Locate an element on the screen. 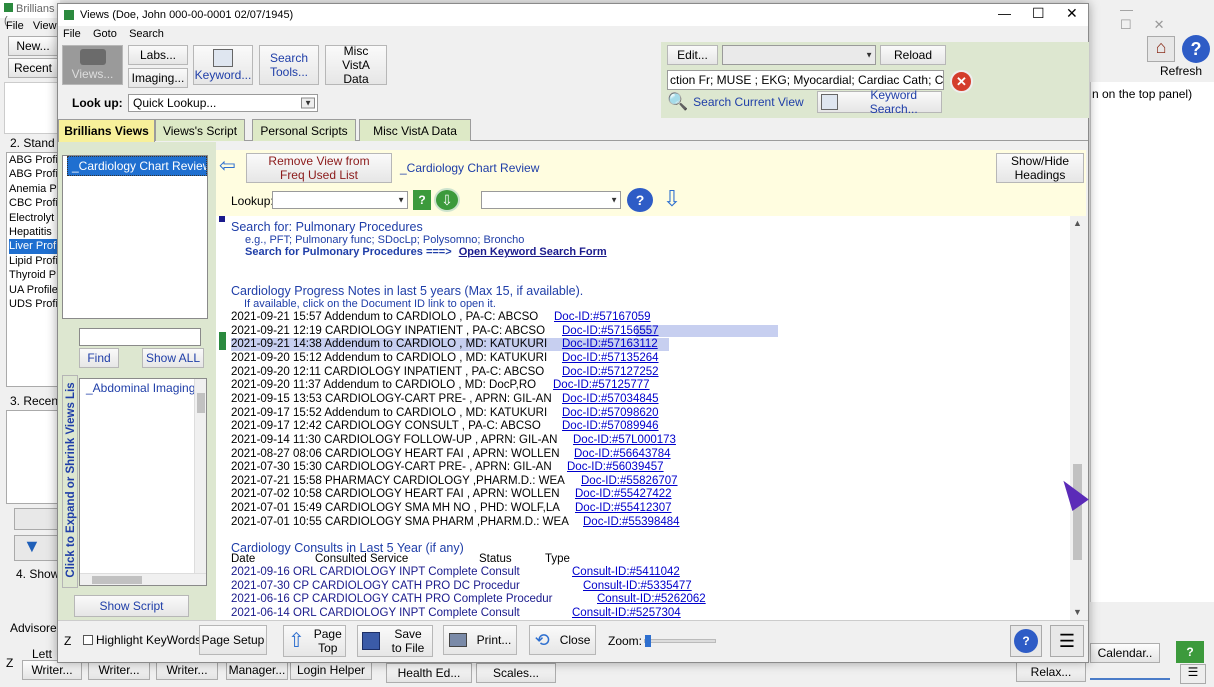  bg-standard-item: CBC Profi is located at coordinates (34, 203).